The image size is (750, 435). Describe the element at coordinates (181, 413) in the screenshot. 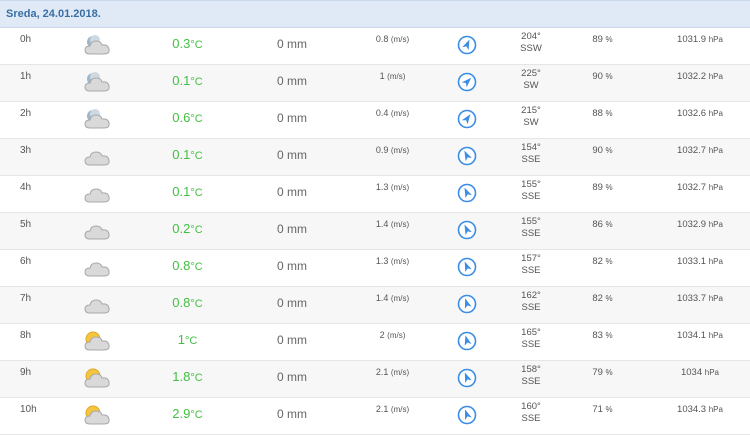

I see `temperature-value: 2.9` at that location.